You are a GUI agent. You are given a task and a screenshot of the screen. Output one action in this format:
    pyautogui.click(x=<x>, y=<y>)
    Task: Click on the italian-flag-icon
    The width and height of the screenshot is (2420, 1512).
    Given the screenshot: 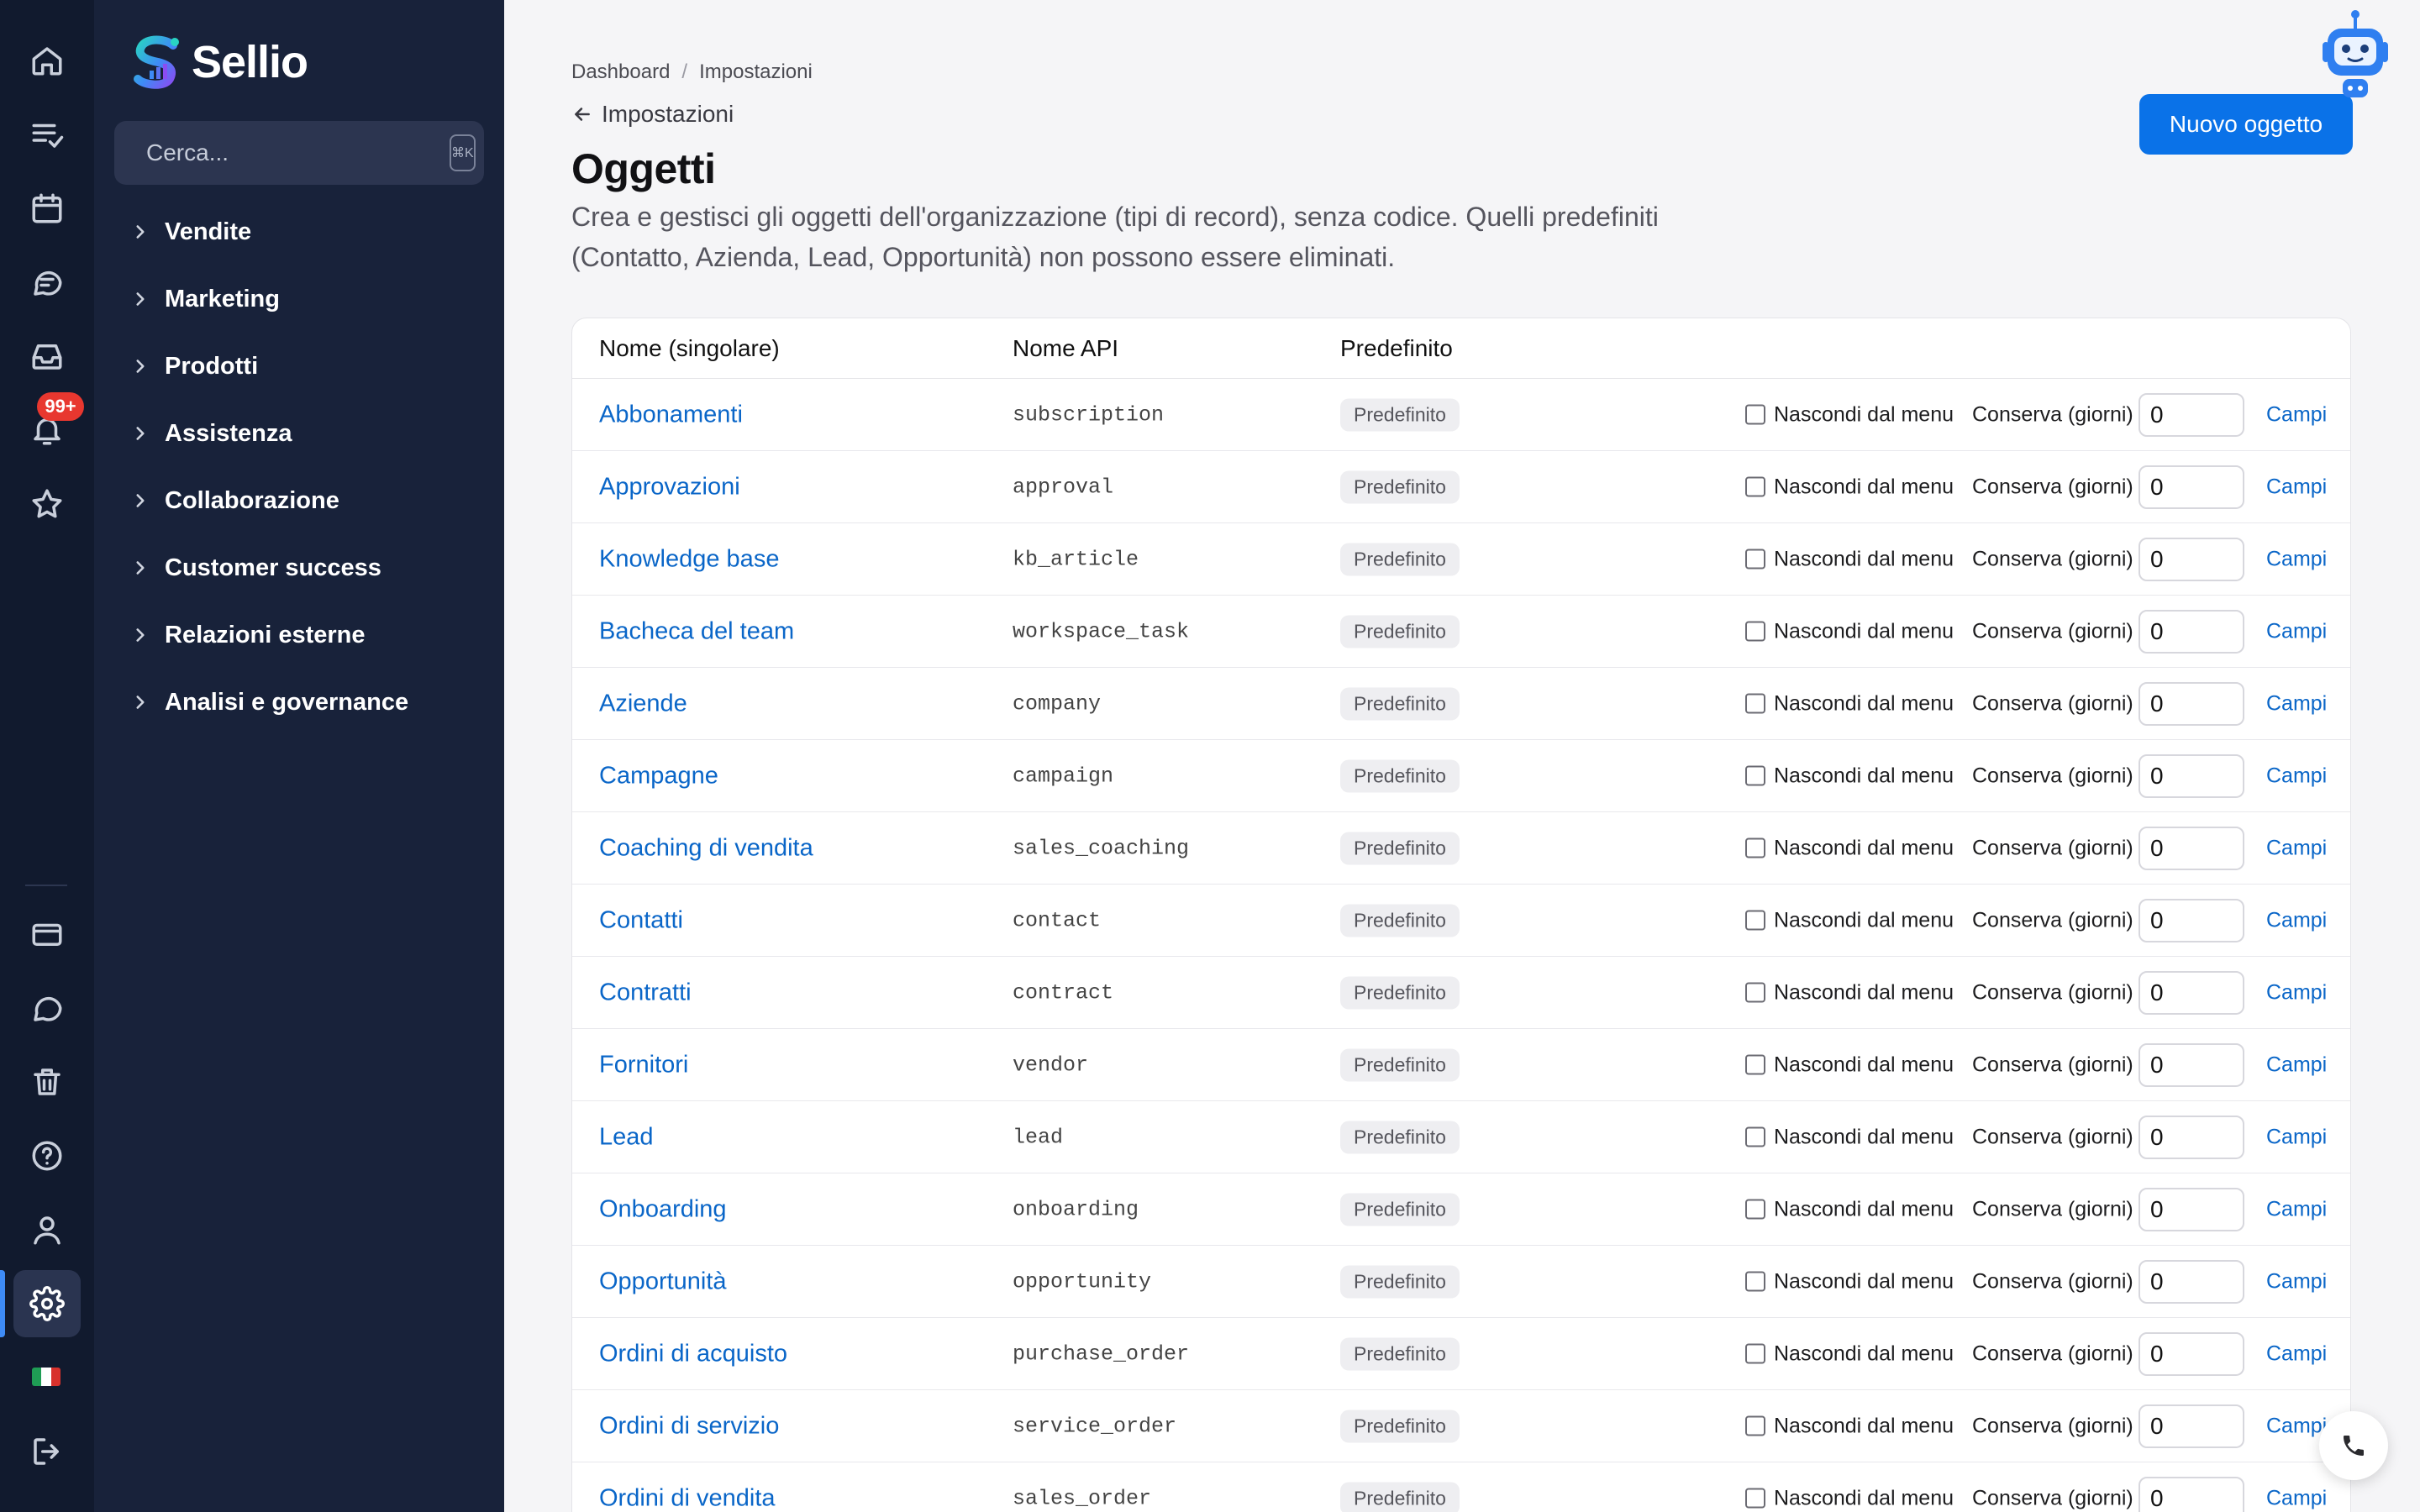 What is the action you would take?
    pyautogui.click(x=46, y=1377)
    